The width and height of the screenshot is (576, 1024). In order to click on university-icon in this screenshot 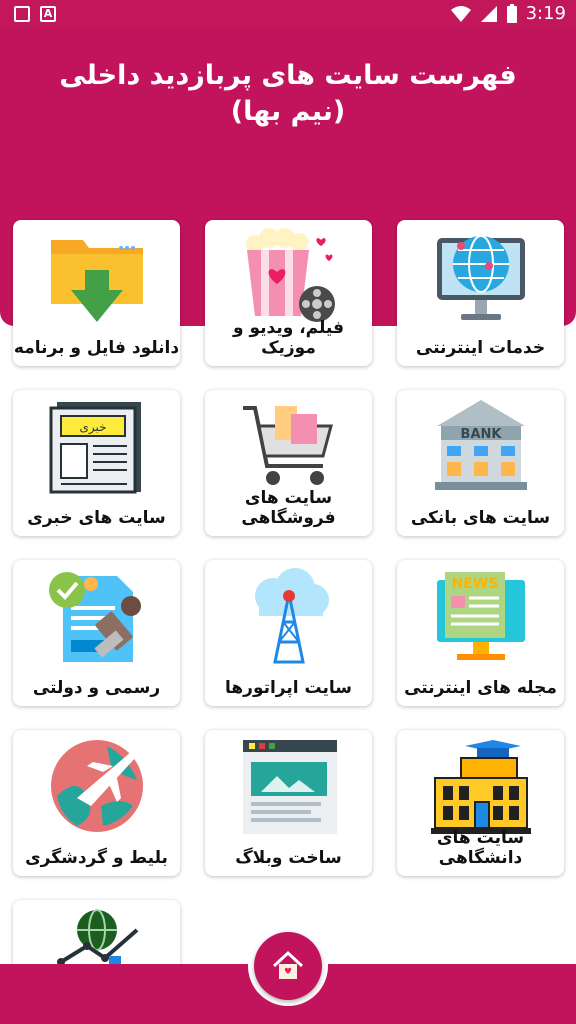, I will do `click(481, 787)`.